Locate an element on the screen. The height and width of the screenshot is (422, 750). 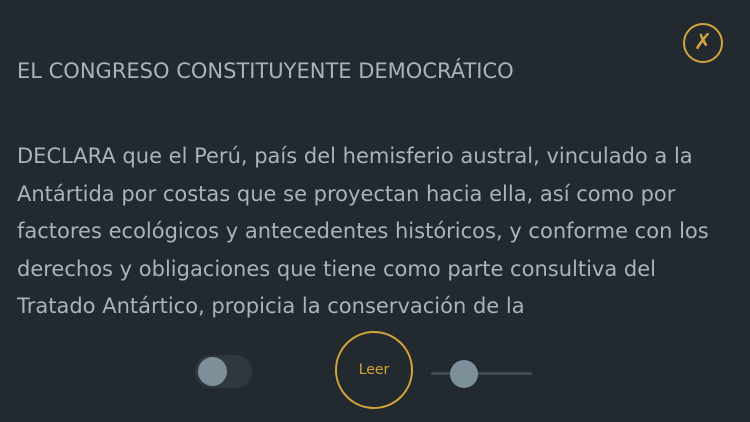
toggle-switch is located at coordinates (223, 371).